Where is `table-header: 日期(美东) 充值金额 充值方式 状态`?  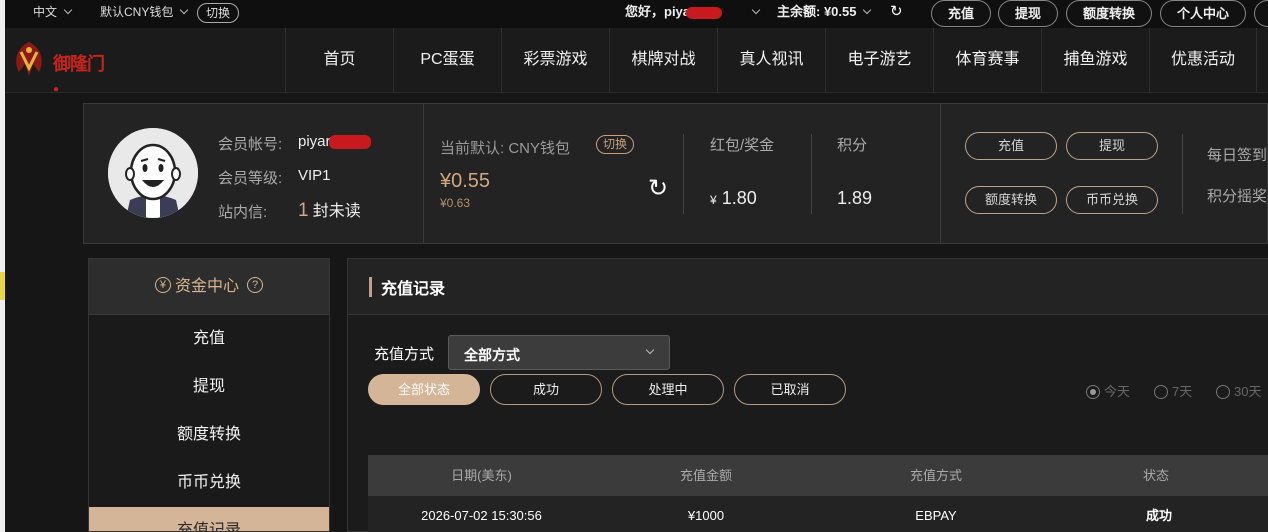 table-header: 日期(美东) 充值金额 充值方式 状态 is located at coordinates (818, 475).